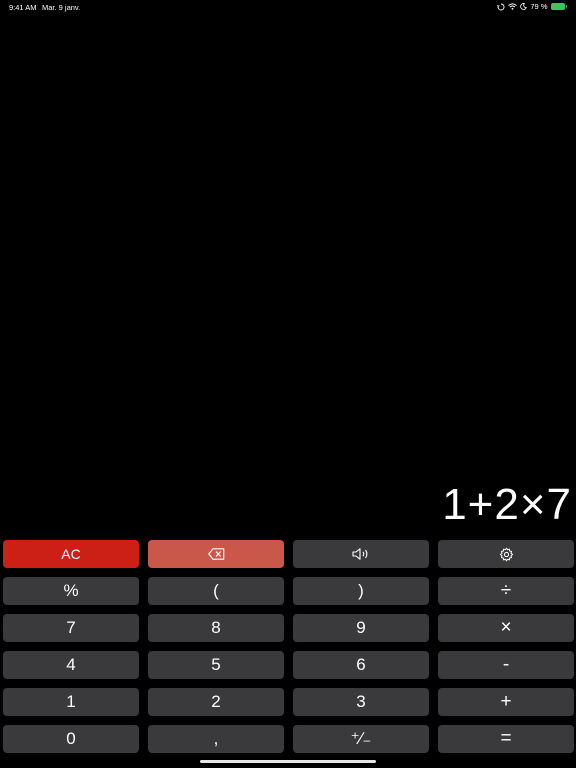 The height and width of the screenshot is (768, 576). Describe the element at coordinates (566, 6) in the screenshot. I see `battery-nub` at that location.